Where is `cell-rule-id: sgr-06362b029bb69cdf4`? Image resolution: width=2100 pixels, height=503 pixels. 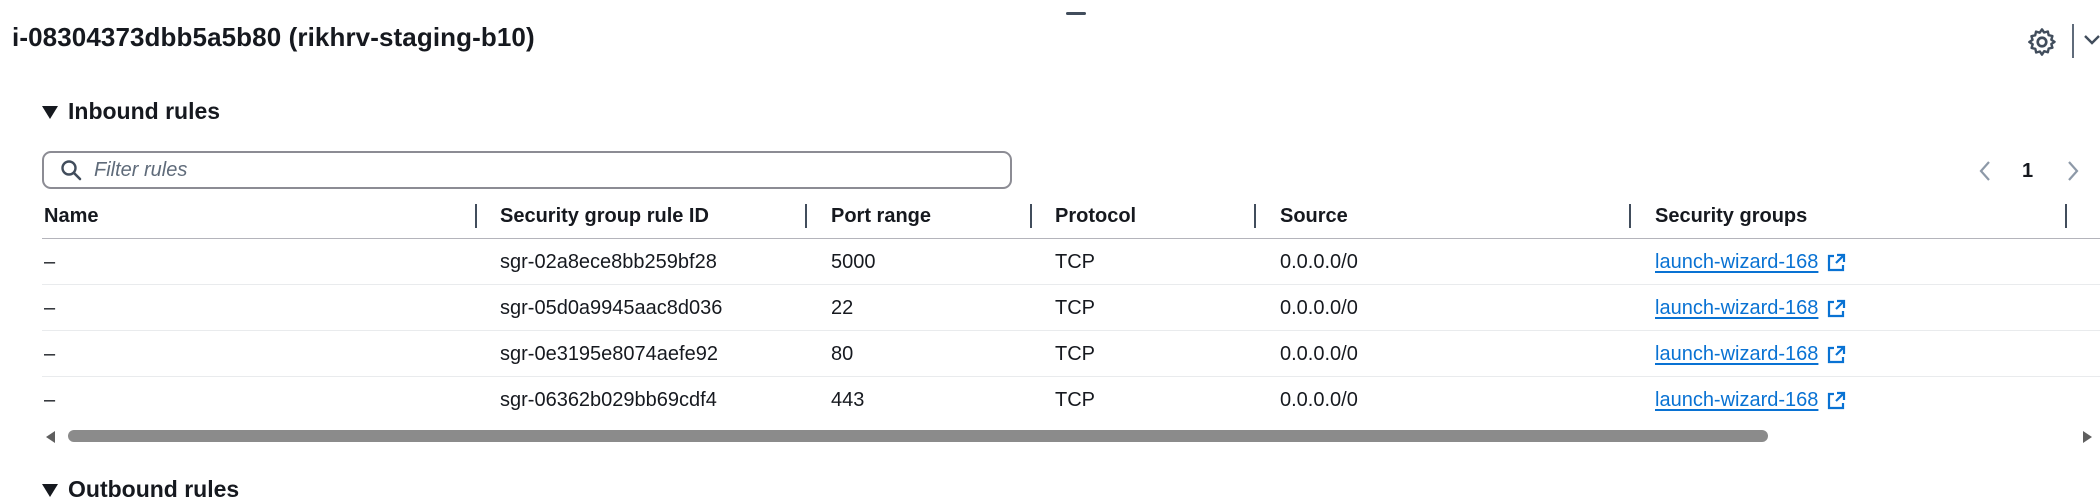
cell-rule-id: sgr-06362b029bb69cdf4 is located at coordinates (608, 400).